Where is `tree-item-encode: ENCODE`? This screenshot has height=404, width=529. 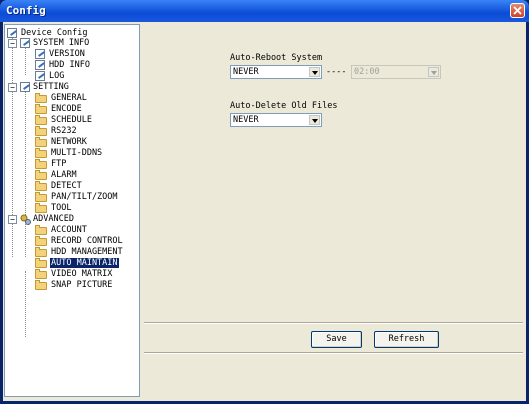
tree-item-encode: ENCODE is located at coordinates (59, 109).